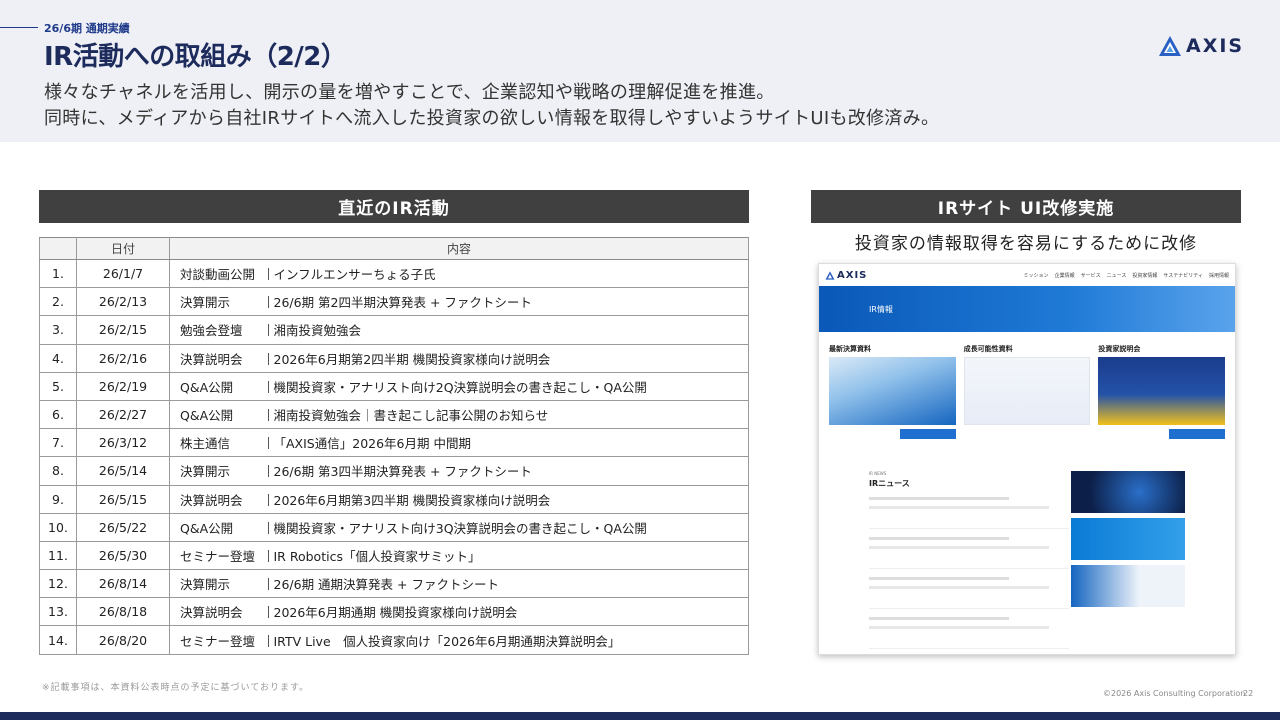 The image size is (1280, 720). I want to click on table-row: 12. 26/8/14 決算開示 26/6期 通期決算発表 + ファクトシート, so click(394, 584).